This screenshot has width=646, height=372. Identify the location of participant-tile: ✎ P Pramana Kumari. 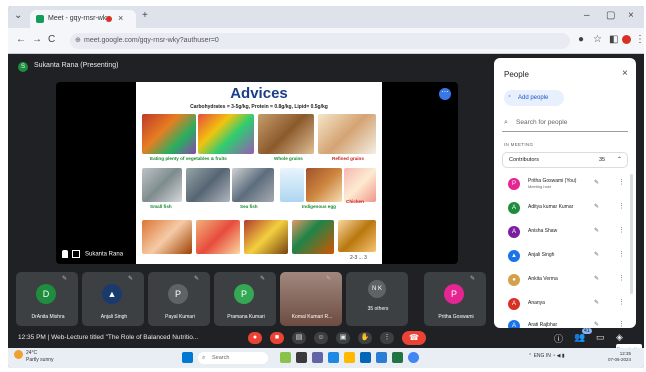
(245, 299).